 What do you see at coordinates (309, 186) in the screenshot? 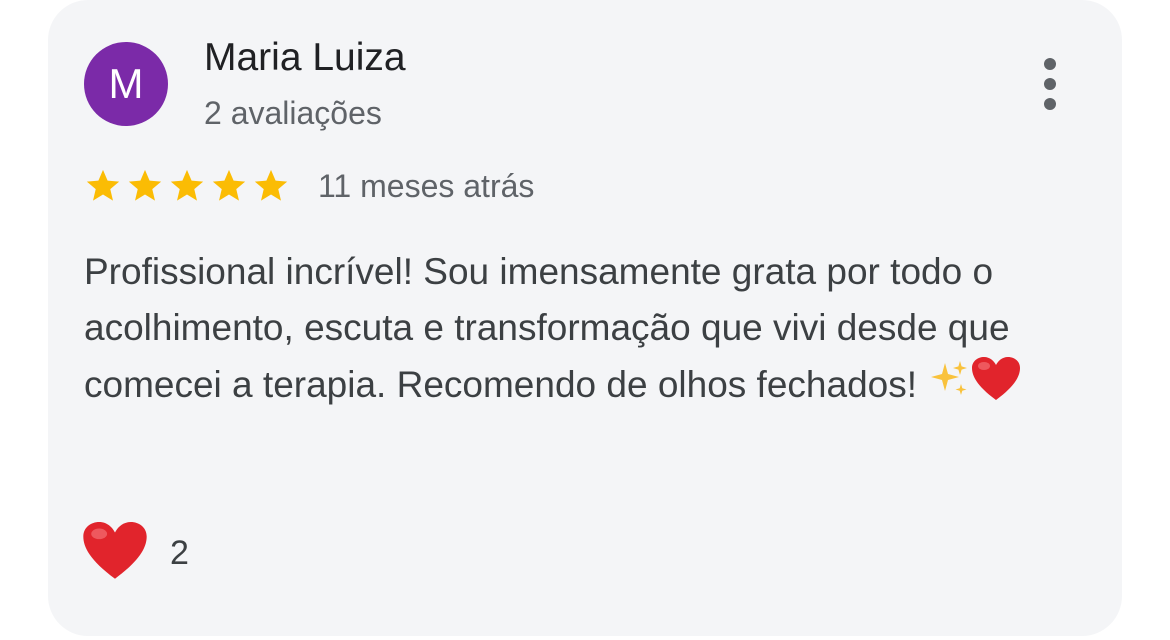
I see `rating-row: 11 meses atrás` at bounding box center [309, 186].